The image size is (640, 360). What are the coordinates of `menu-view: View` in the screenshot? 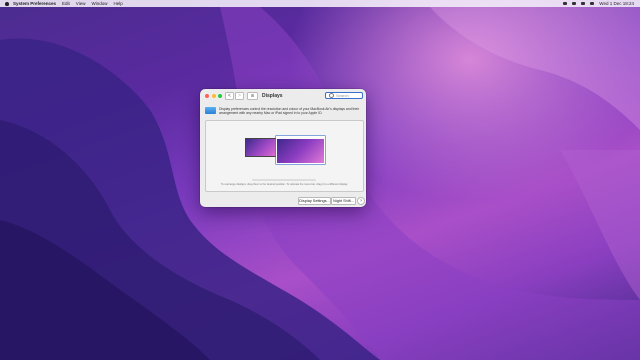 It's located at (81, 3).